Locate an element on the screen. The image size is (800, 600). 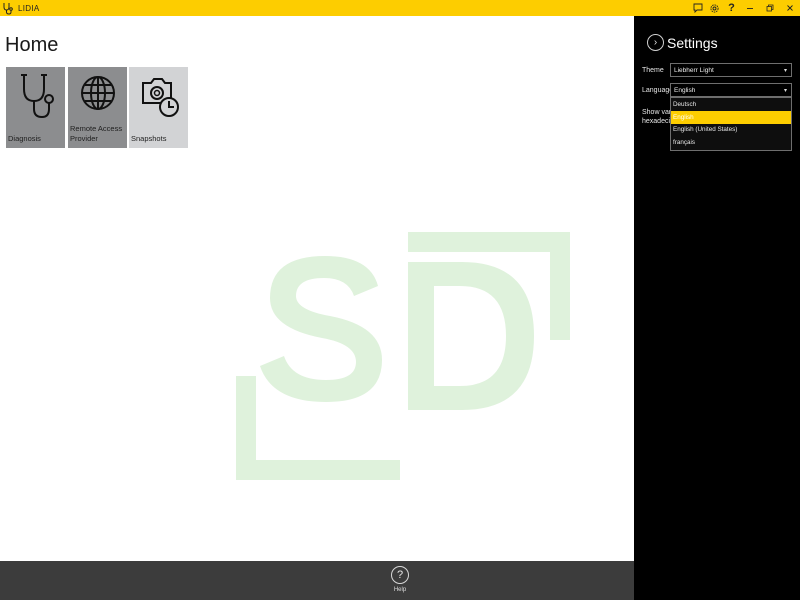
chat-icon is located at coordinates (697, 8).